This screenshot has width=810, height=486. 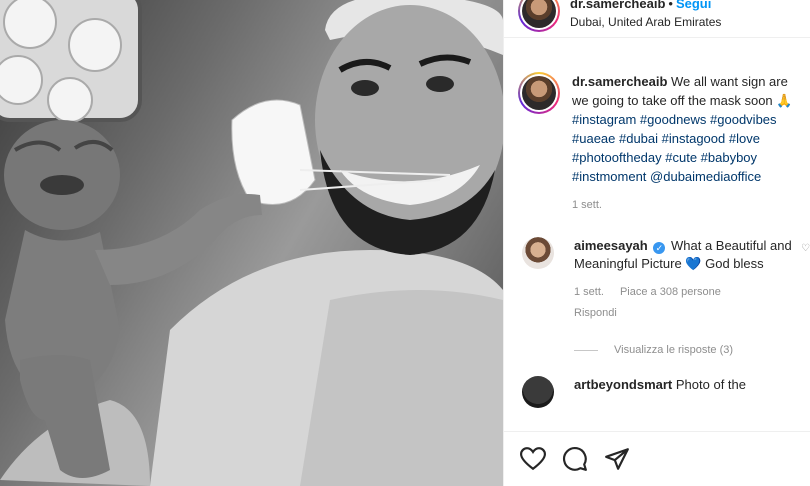 I want to click on view-replies-label: Visualizza le risposte (3), so click(x=674, y=350).